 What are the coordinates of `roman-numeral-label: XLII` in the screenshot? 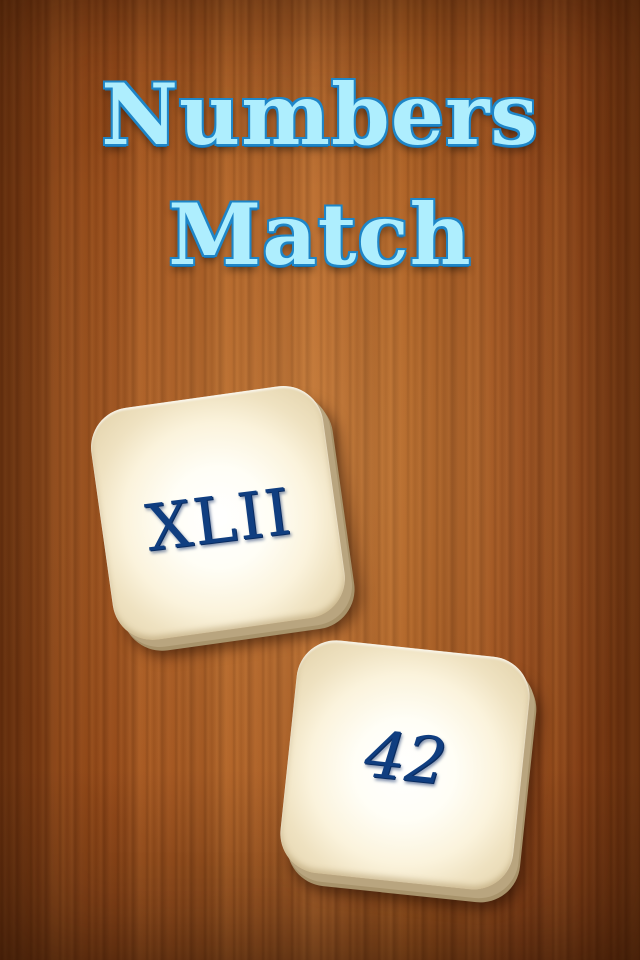 It's located at (219, 521).